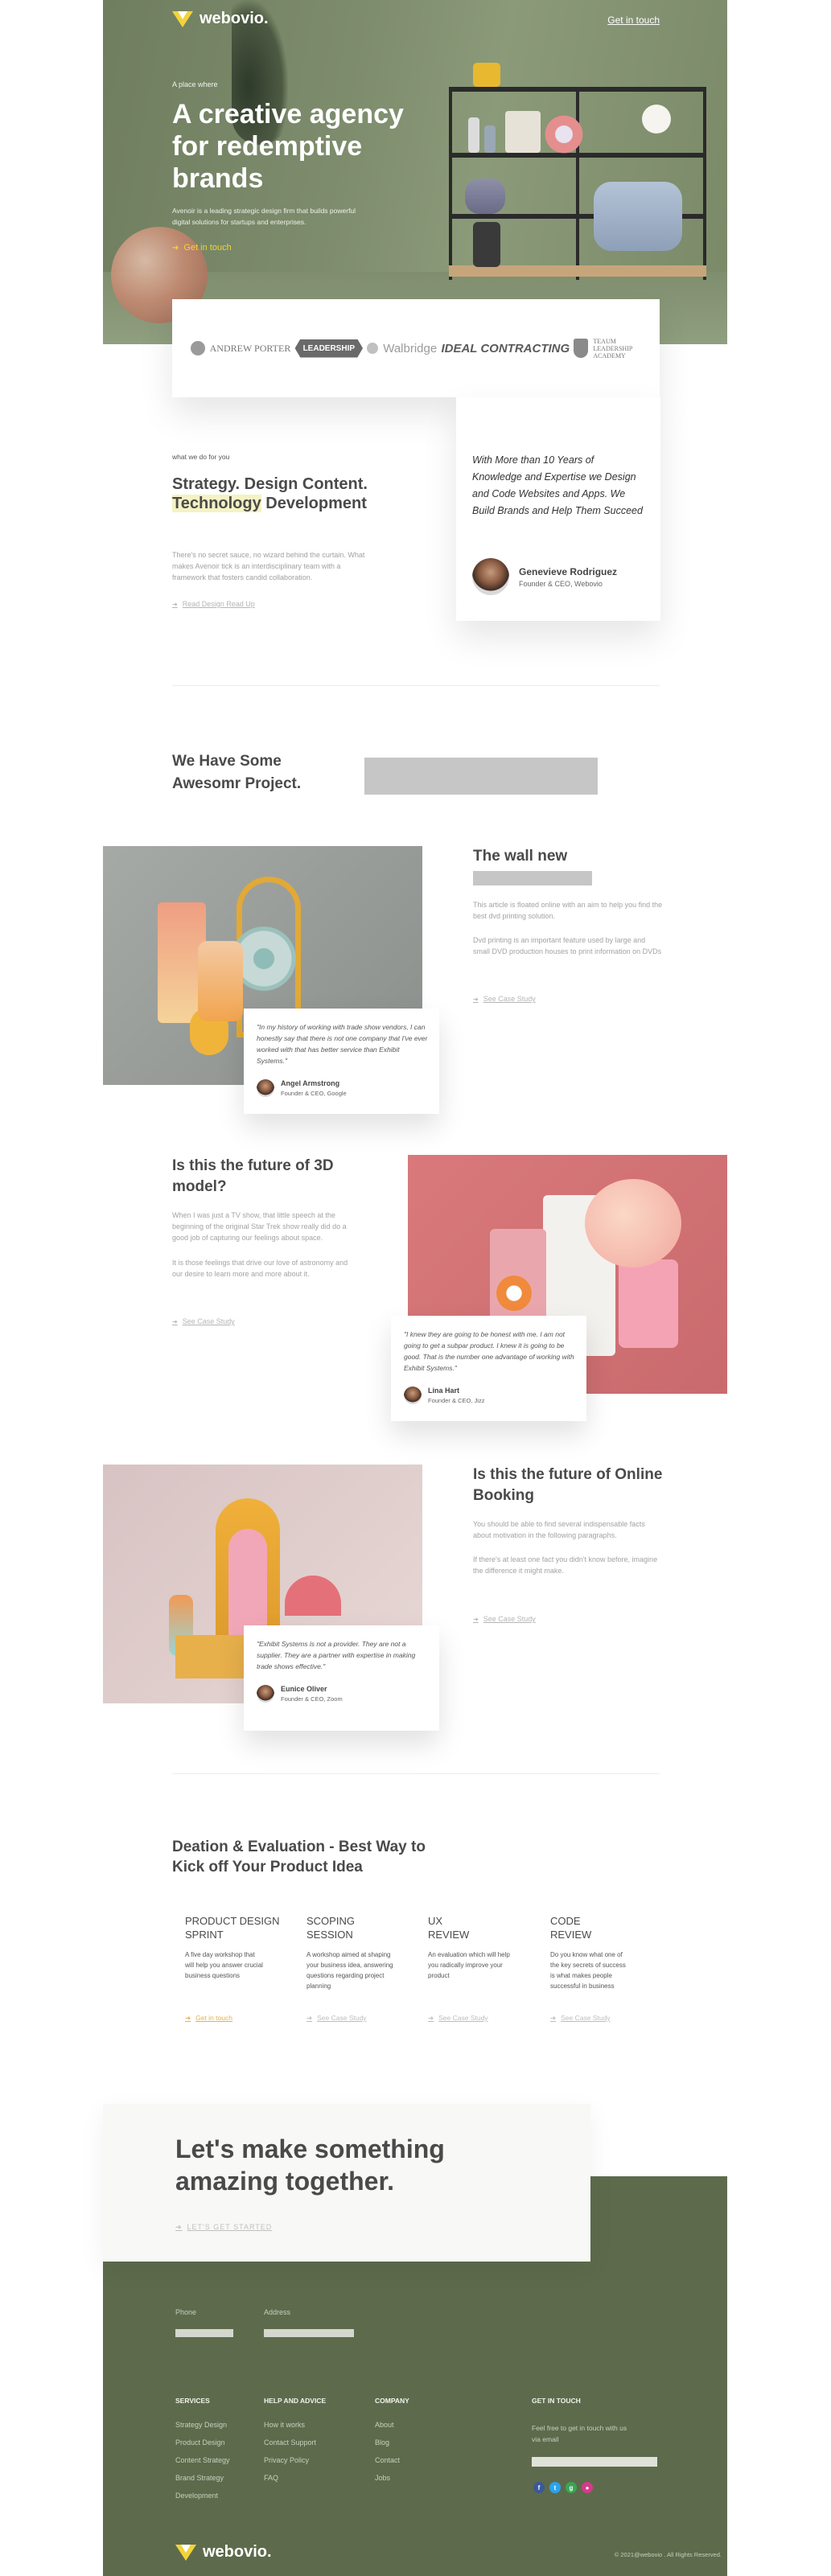 The height and width of the screenshot is (2576, 831). Describe the element at coordinates (310, 1083) in the screenshot. I see `author-name: Angel Armstrong` at that location.